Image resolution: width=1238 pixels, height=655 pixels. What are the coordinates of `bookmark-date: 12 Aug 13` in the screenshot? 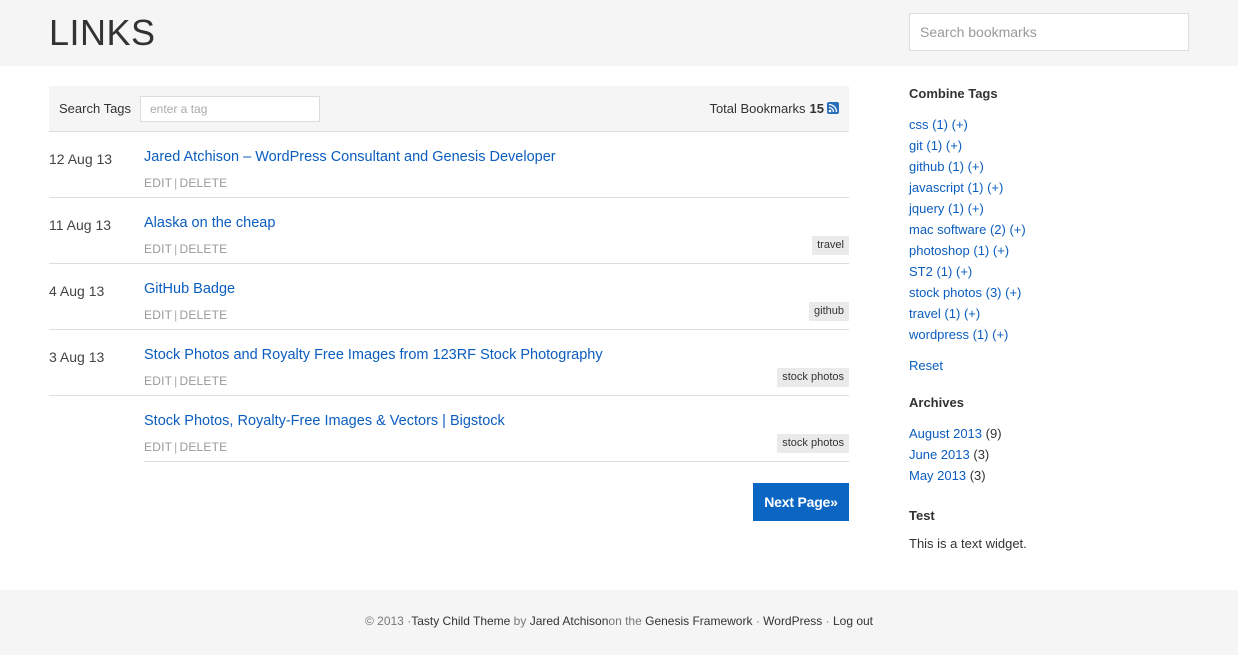 It's located at (81, 159).